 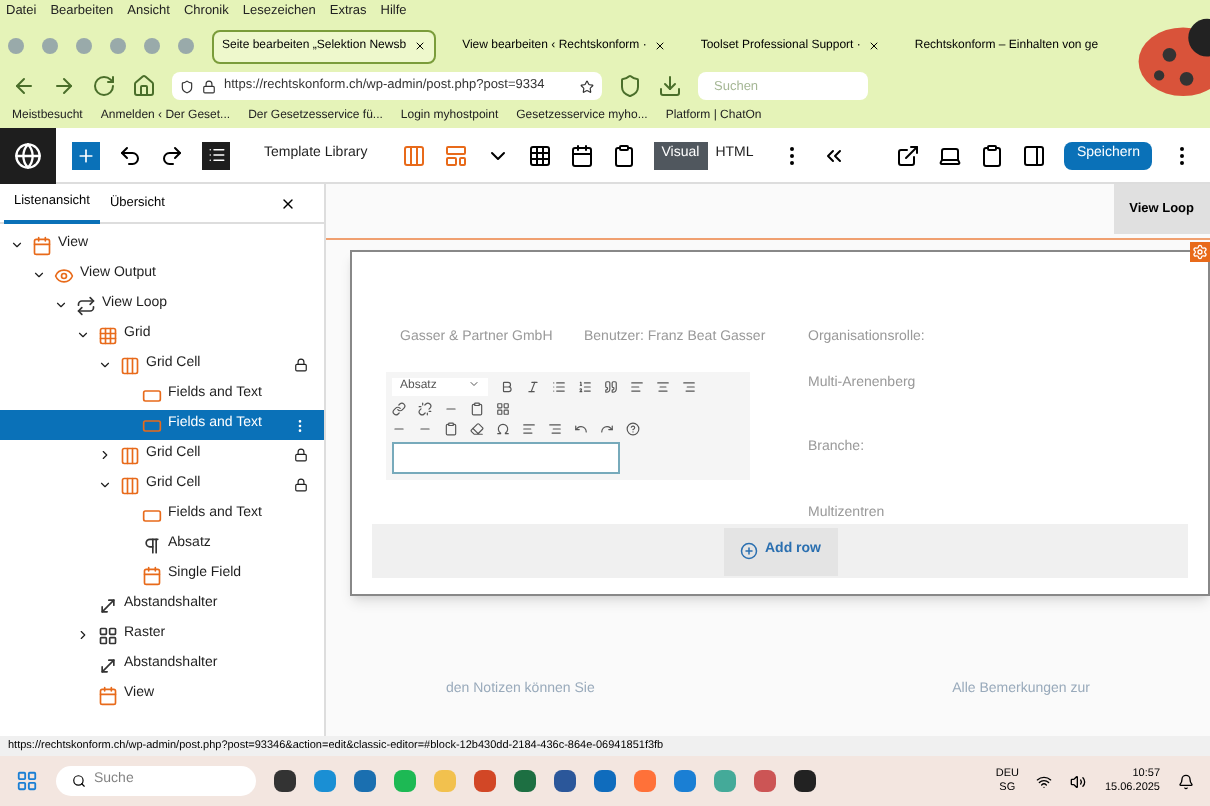 What do you see at coordinates (64, 86) in the screenshot?
I see `forward-icon` at bounding box center [64, 86].